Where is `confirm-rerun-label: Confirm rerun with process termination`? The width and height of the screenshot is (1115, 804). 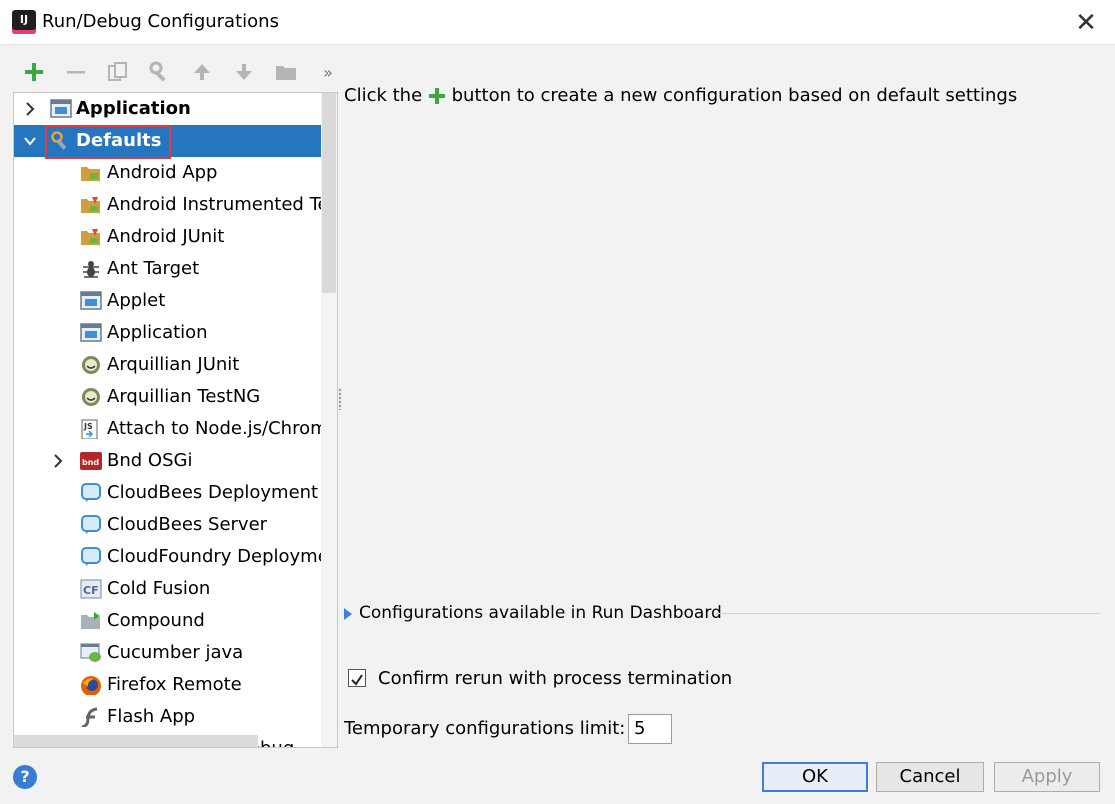
confirm-rerun-label: Confirm rerun with process termination is located at coordinates (555, 678).